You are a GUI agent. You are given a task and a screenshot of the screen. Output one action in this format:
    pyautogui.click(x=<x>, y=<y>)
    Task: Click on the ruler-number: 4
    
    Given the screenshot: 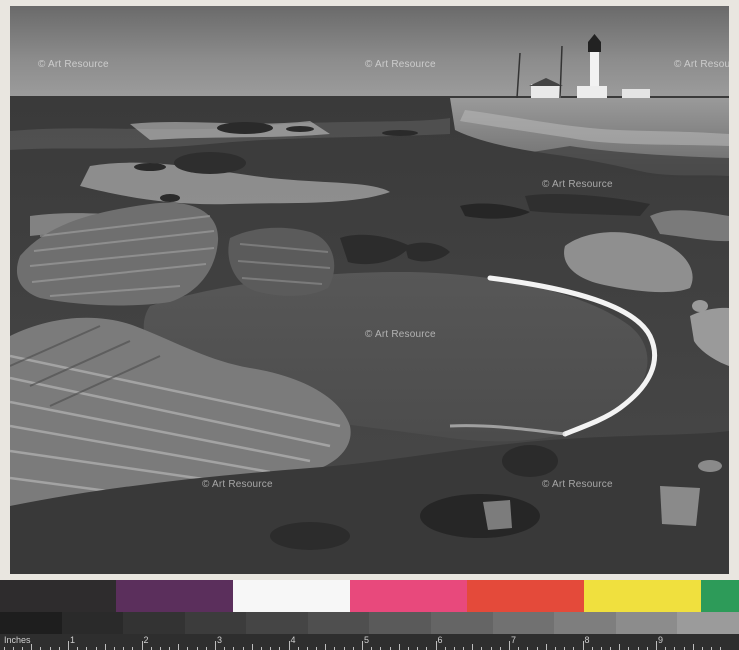 What is the action you would take?
    pyautogui.click(x=293, y=640)
    